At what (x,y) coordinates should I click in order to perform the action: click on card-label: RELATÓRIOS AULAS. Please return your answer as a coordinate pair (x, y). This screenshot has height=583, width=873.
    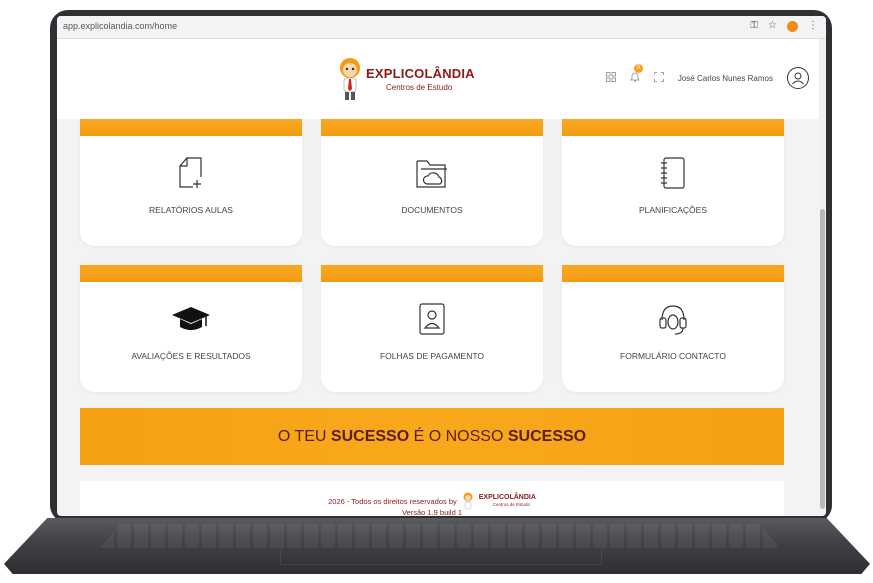
    Looking at the image, I should click on (191, 210).